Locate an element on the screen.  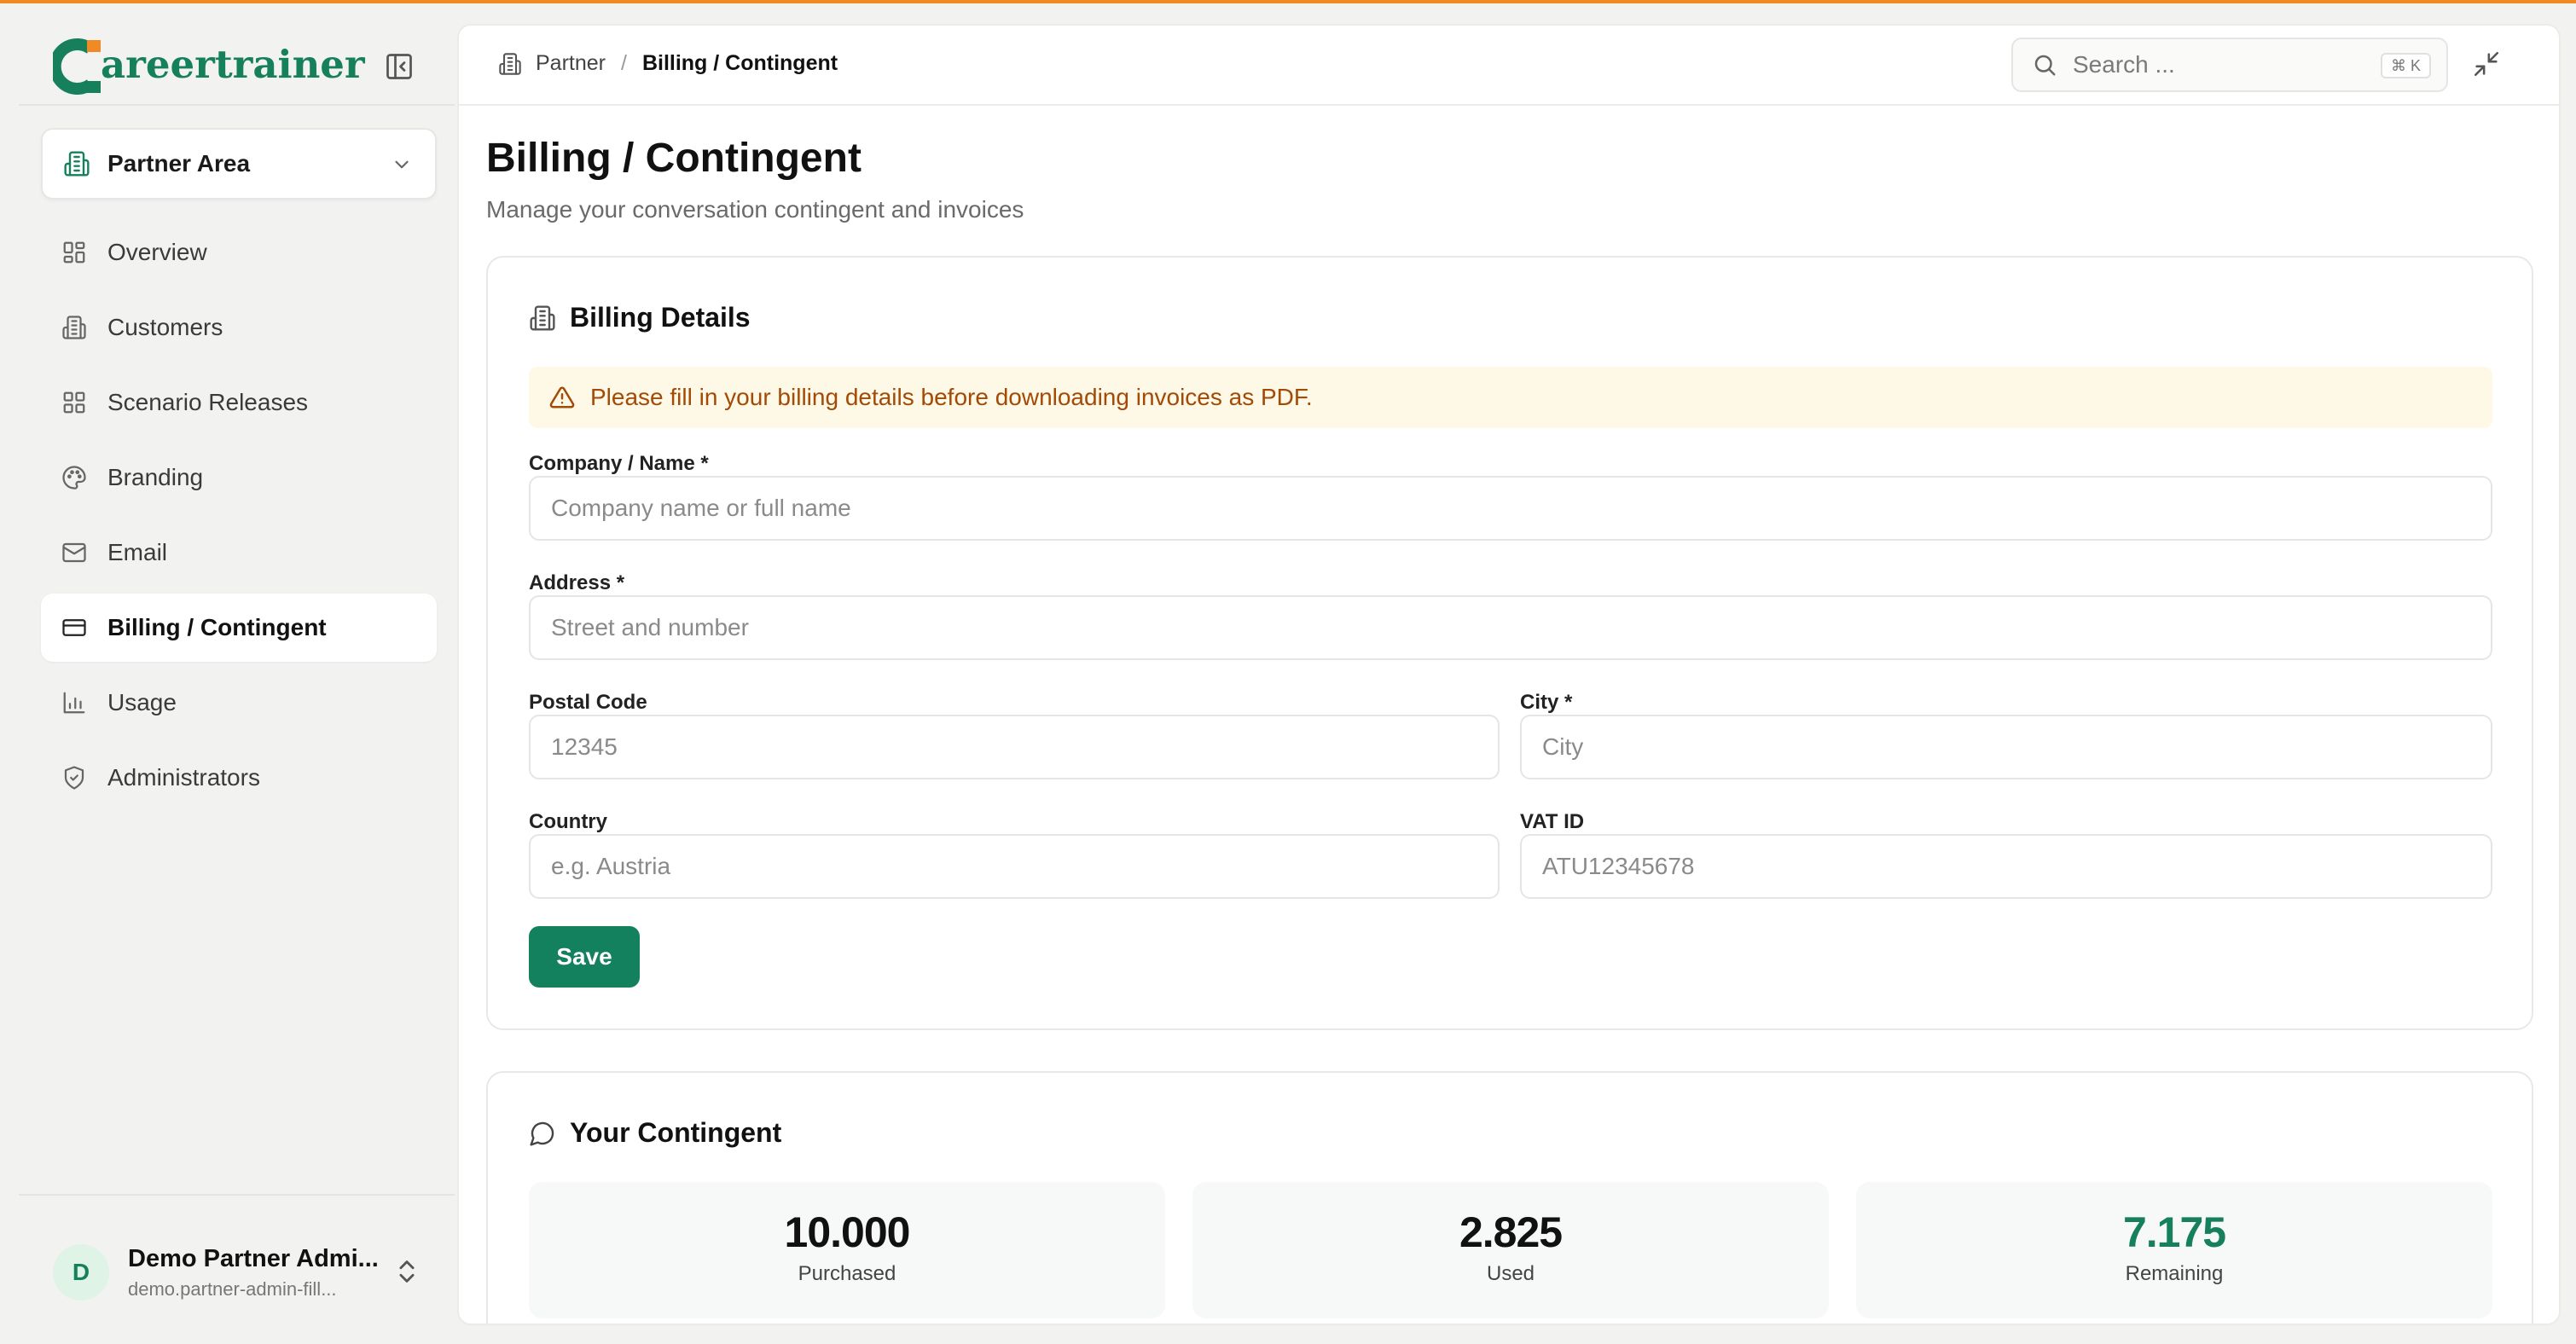
avatar: D is located at coordinates (81, 1272).